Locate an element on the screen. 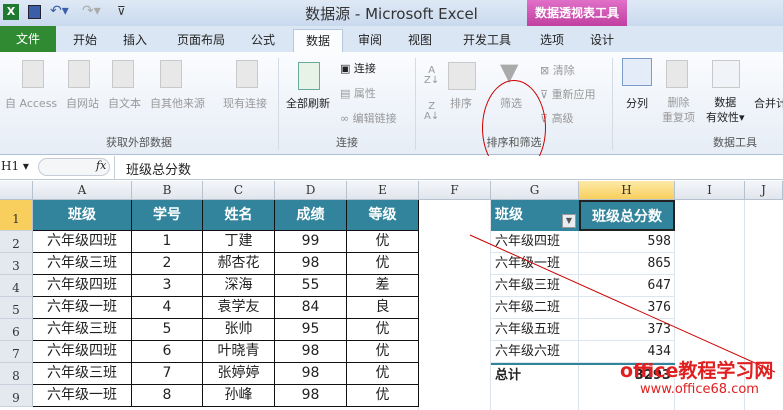 This screenshot has width=783, height=410. from-other-sources-button: 自其他来源 is located at coordinates (177, 103).